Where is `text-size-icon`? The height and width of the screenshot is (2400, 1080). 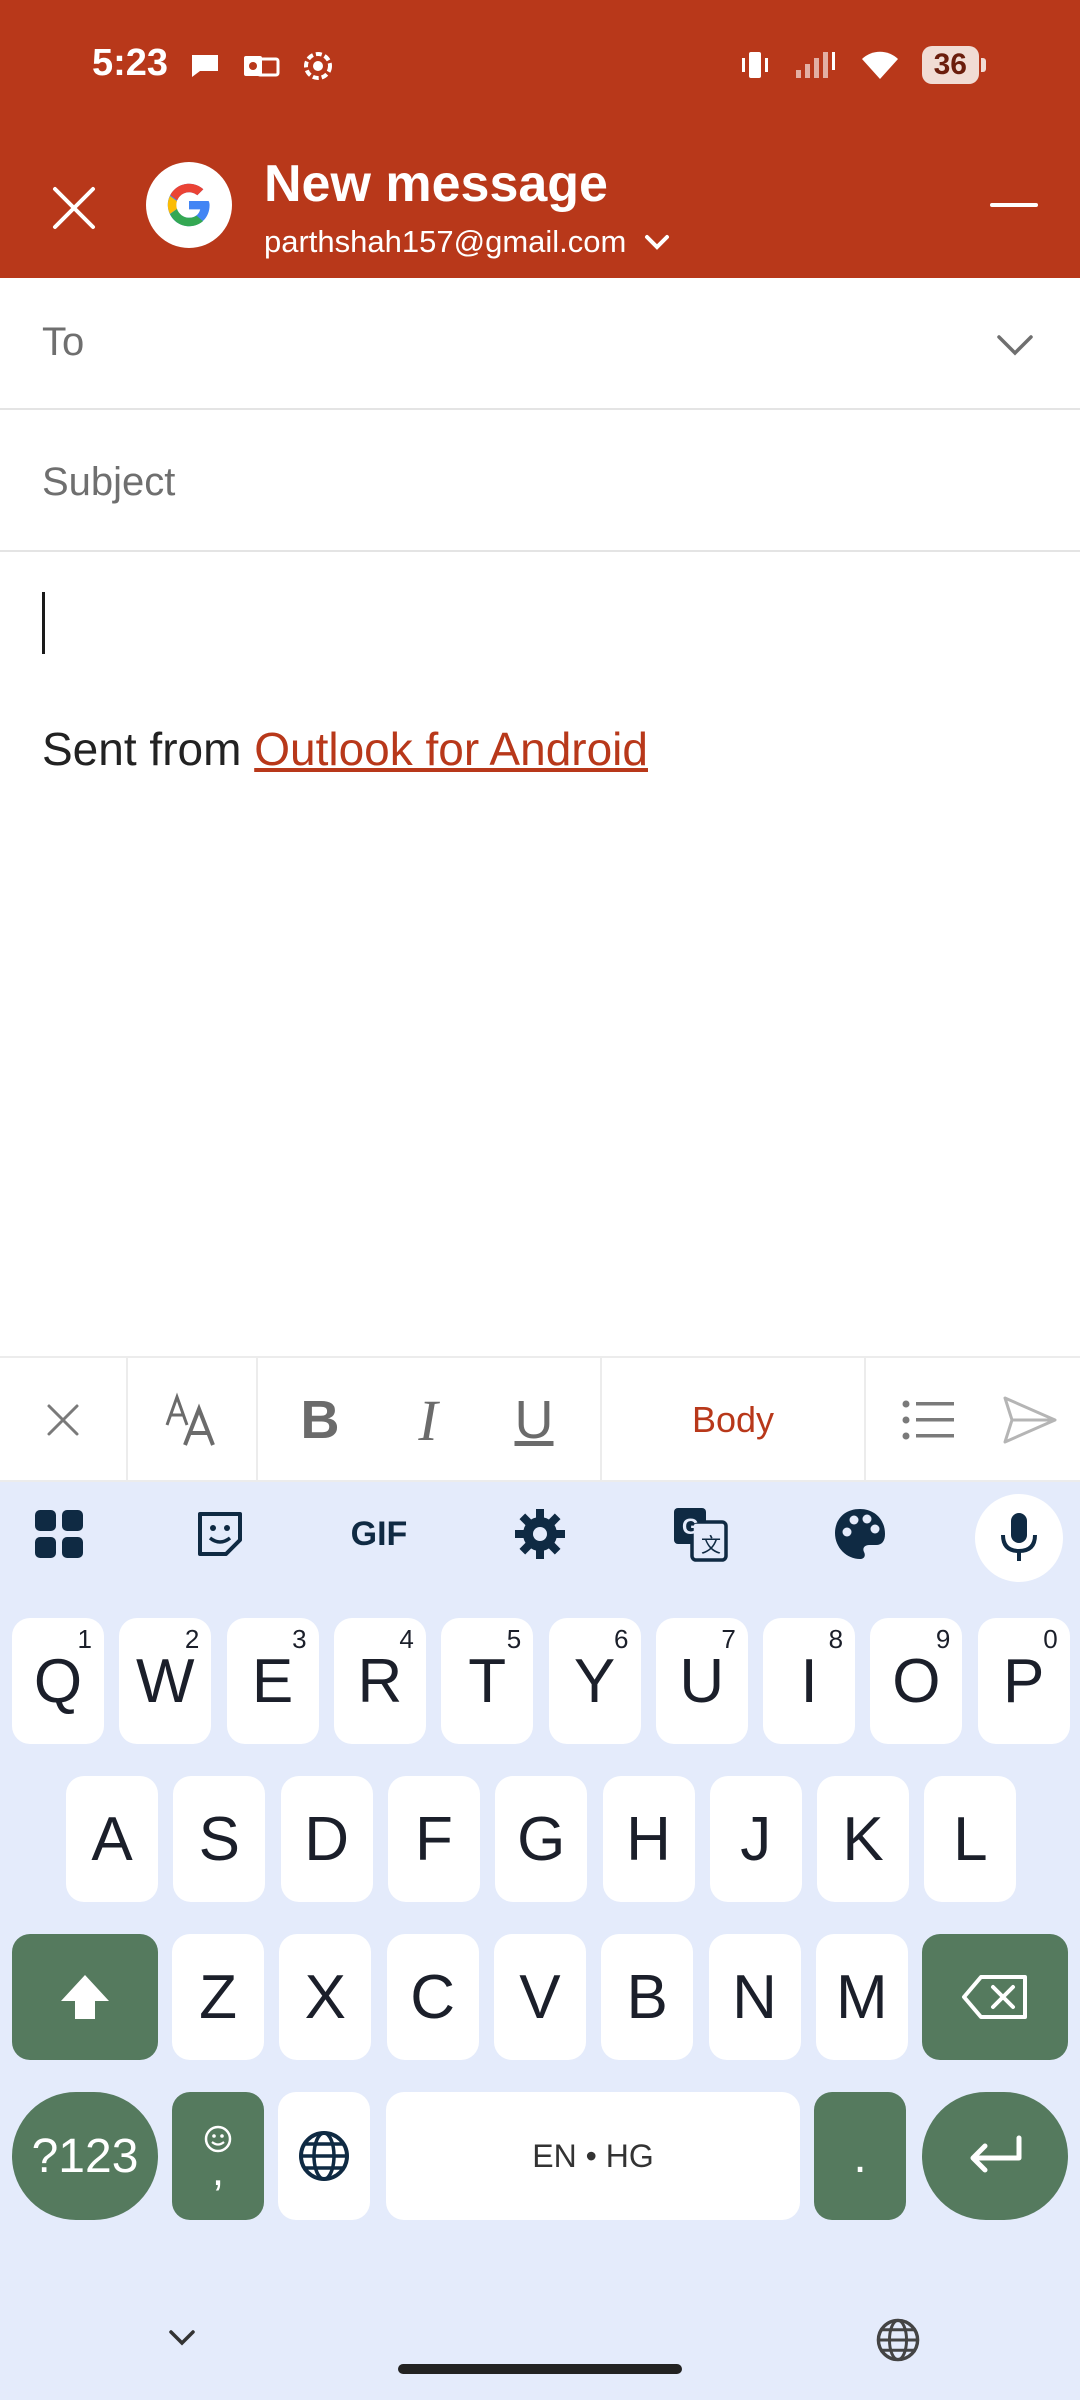
text-size-icon is located at coordinates (190, 1419).